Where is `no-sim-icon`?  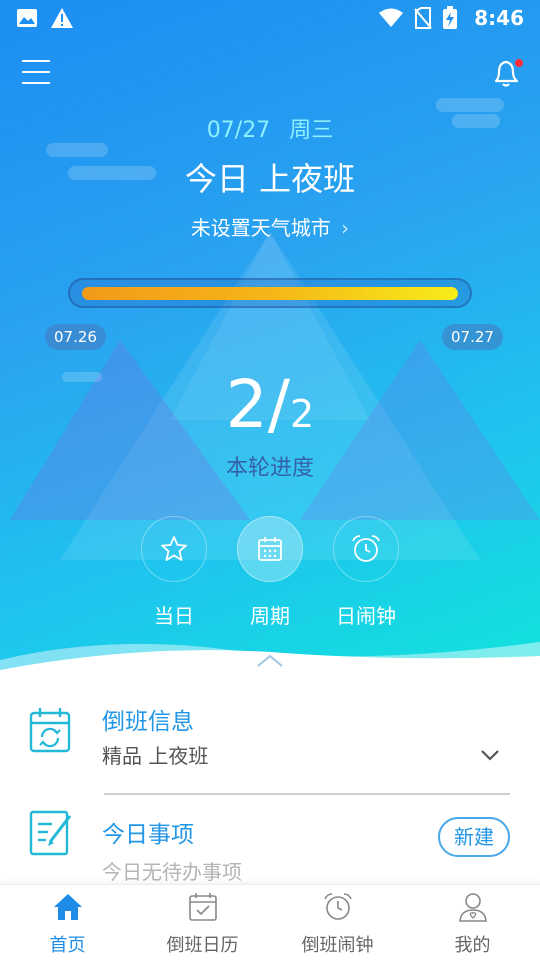 no-sim-icon is located at coordinates (423, 18).